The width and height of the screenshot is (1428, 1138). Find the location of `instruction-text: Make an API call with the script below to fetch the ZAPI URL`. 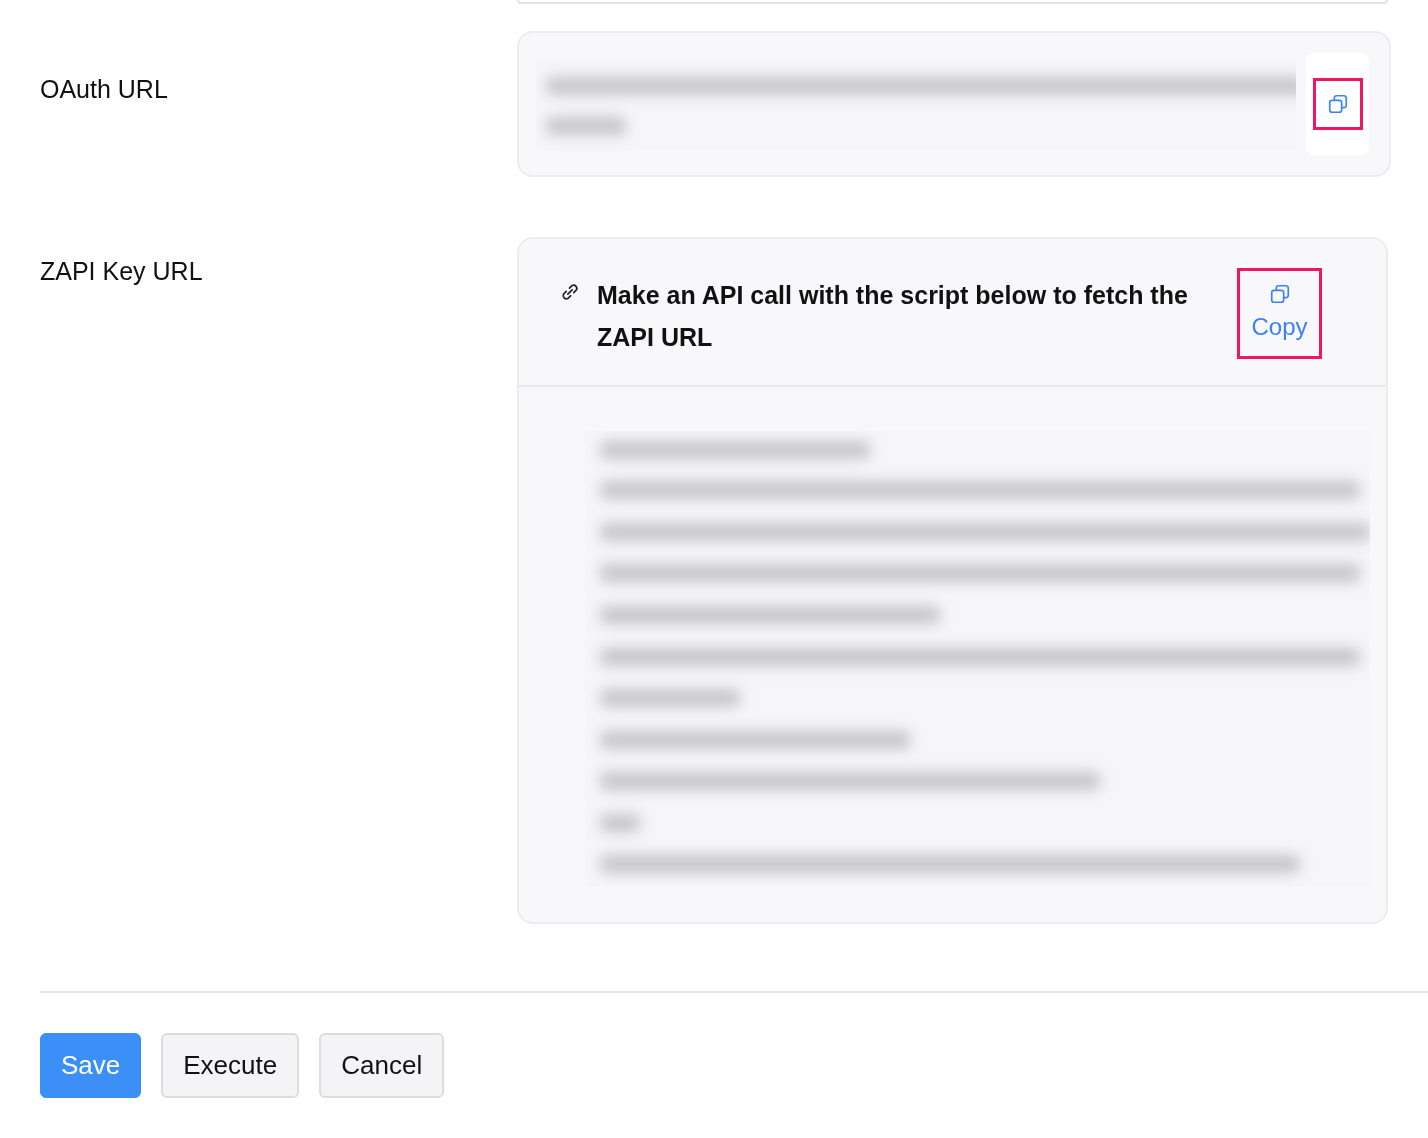

instruction-text: Make an API call with the script below to fetch the ZAPI URL is located at coordinates (893, 316).